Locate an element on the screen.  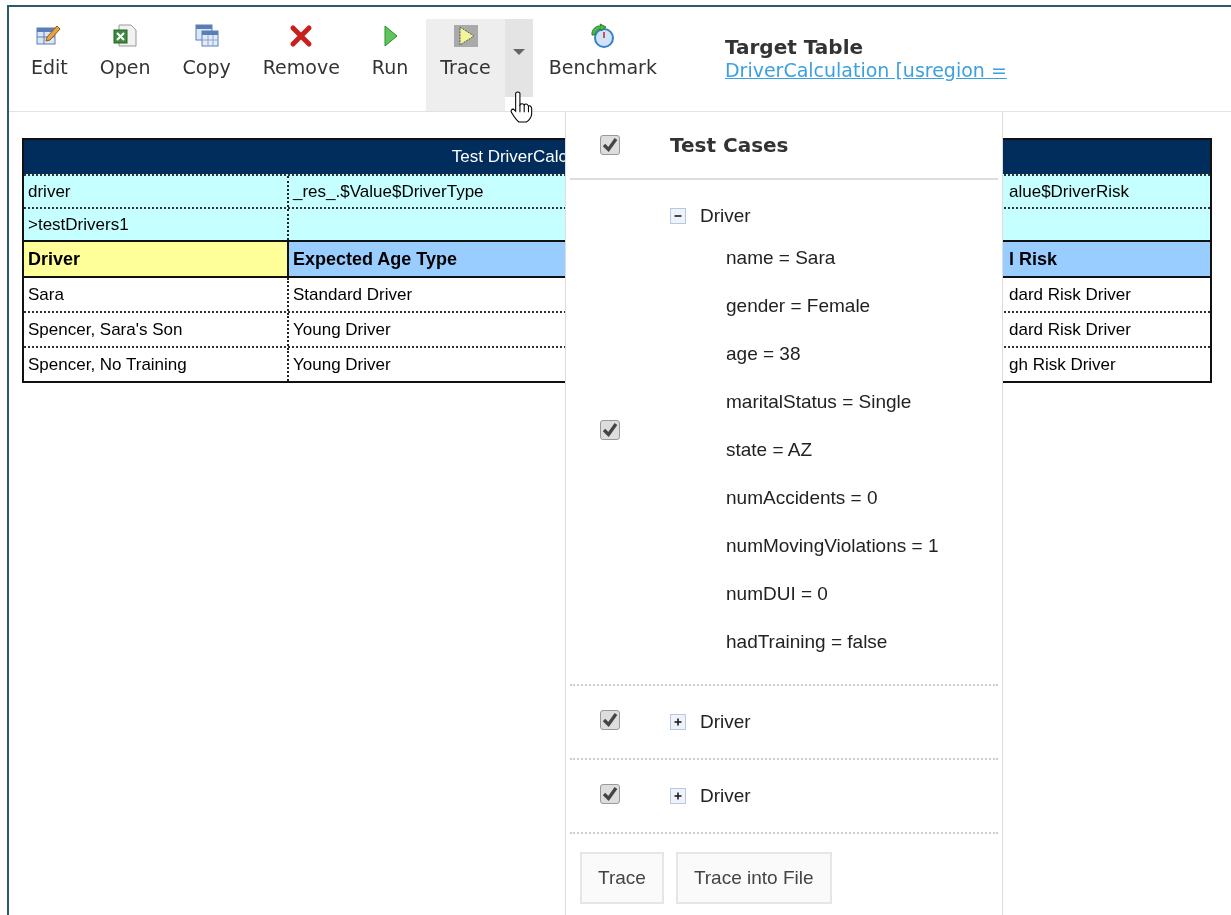
table-copy-icon is located at coordinates (206, 36).